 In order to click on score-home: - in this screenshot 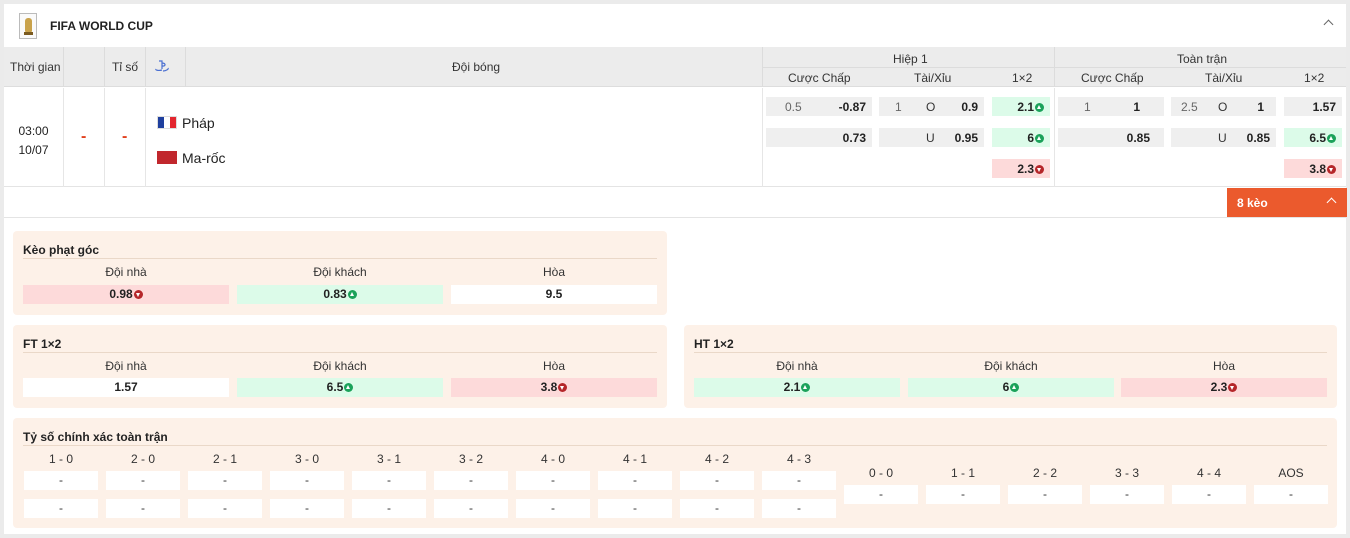, I will do `click(84, 136)`.